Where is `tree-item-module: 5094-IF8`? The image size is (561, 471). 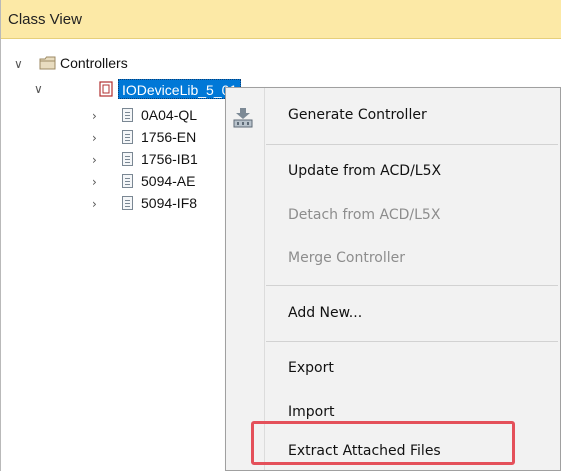
tree-item-module: 5094-IF8 is located at coordinates (169, 203).